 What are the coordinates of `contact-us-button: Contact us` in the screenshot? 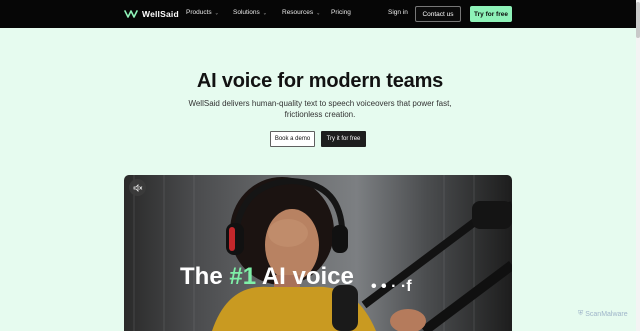 It's located at (438, 14).